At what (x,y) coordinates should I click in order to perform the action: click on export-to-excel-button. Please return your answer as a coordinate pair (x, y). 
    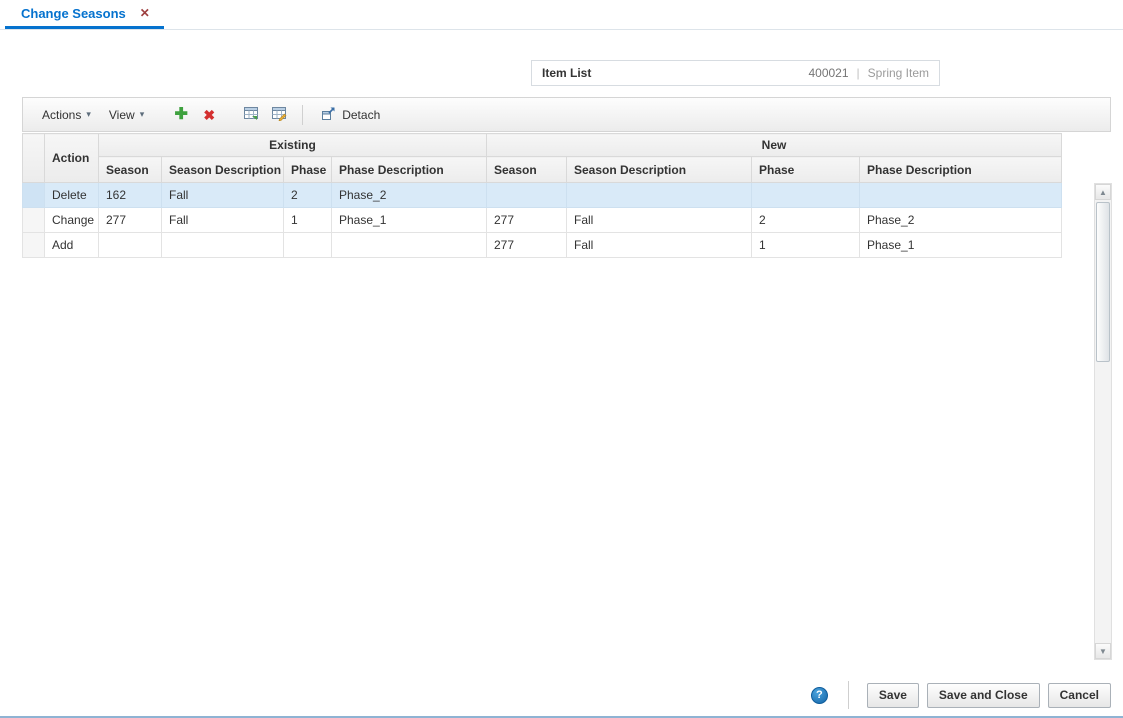
    Looking at the image, I should click on (251, 115).